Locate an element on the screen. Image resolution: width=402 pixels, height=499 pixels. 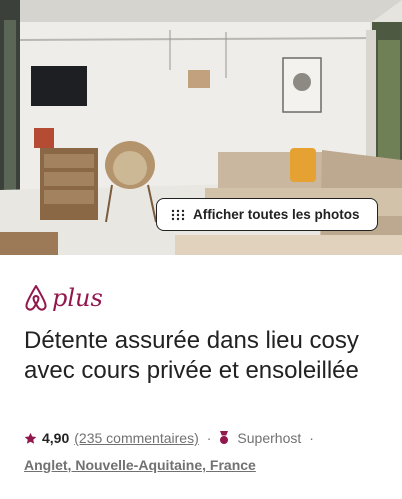
listing-meta: 4,90 (235 commentaires) · Superhost · is located at coordinates (173, 438).